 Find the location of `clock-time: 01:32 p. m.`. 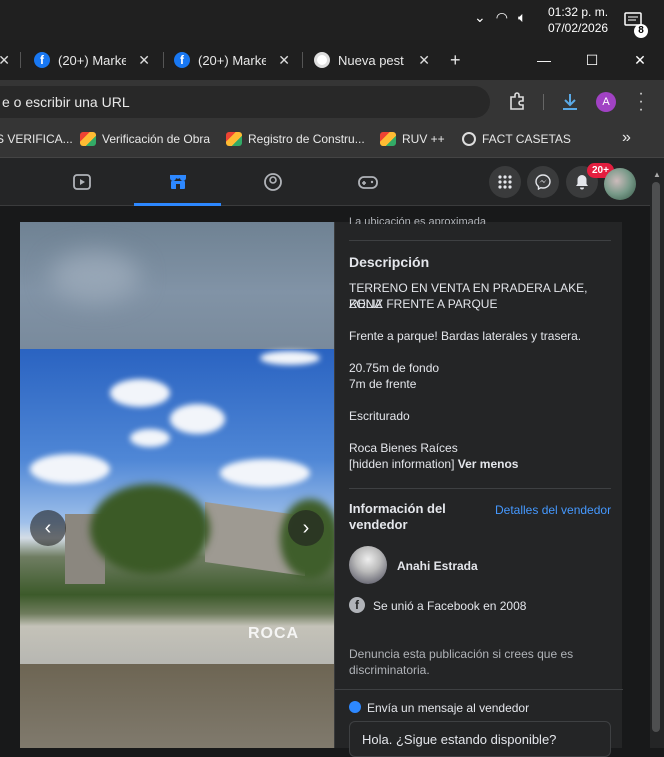

clock-time: 01:32 p. m. is located at coordinates (578, 12).